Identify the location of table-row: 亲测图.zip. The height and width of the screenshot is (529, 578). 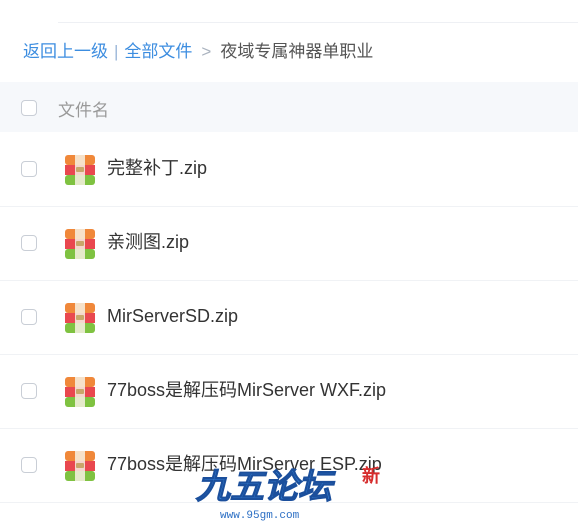
(289, 244).